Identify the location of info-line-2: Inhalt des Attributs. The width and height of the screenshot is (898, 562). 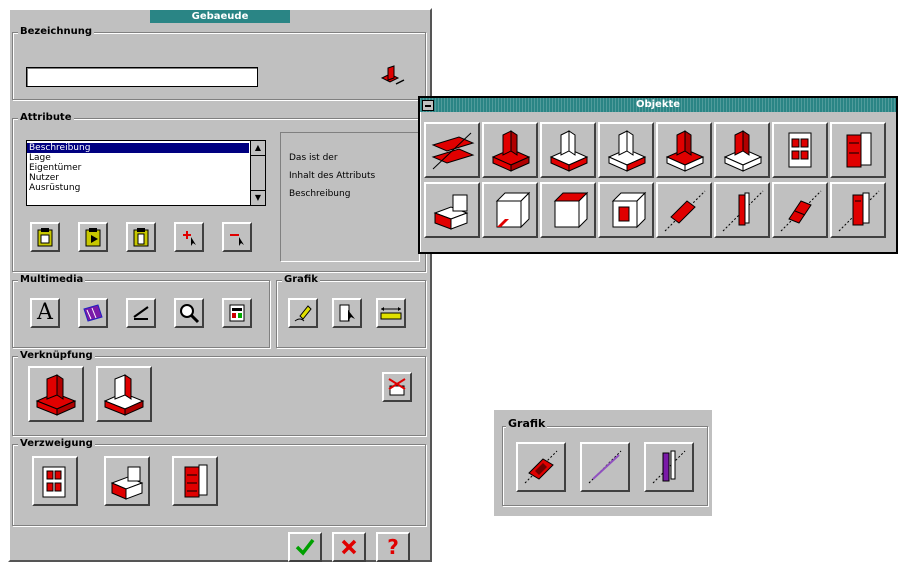
(332, 176).